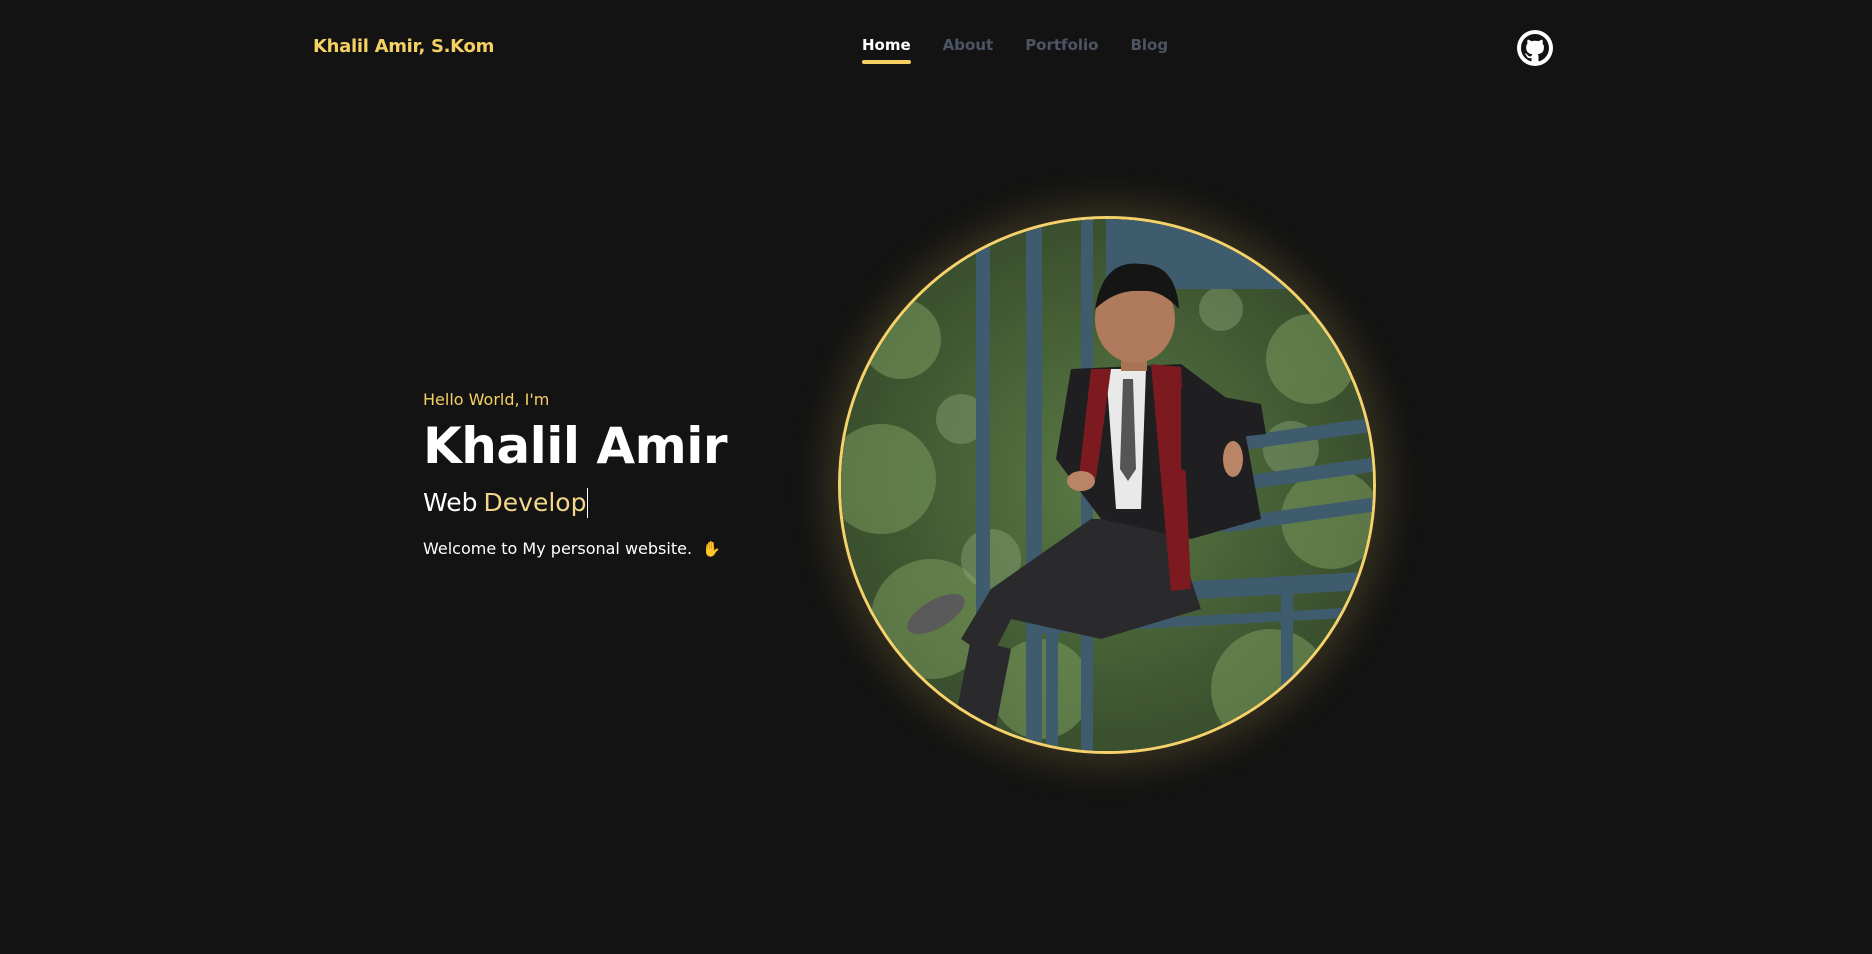 The width and height of the screenshot is (1872, 954). I want to click on github-icon, so click(1535, 48).